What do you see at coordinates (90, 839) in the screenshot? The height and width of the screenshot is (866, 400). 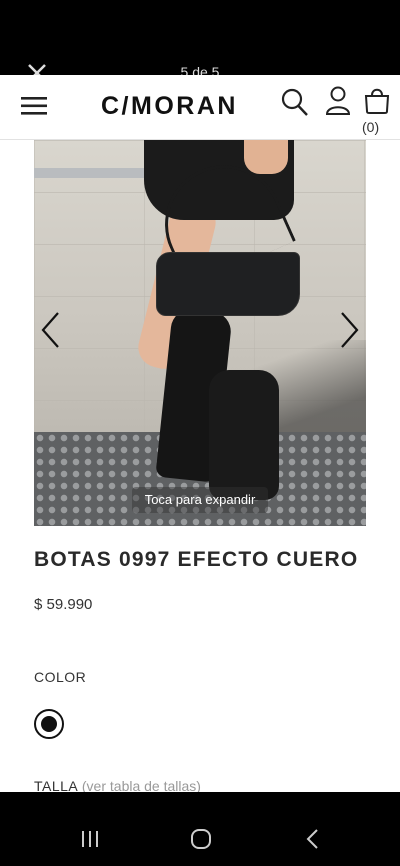 I see `recent-apps-icon` at bounding box center [90, 839].